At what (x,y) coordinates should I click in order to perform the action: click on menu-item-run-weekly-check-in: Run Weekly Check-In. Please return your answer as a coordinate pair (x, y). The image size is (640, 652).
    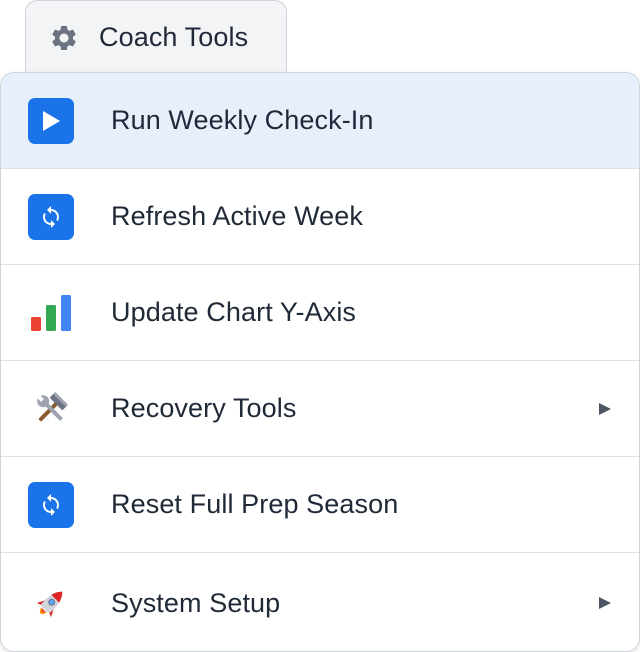
    Looking at the image, I should click on (320, 121).